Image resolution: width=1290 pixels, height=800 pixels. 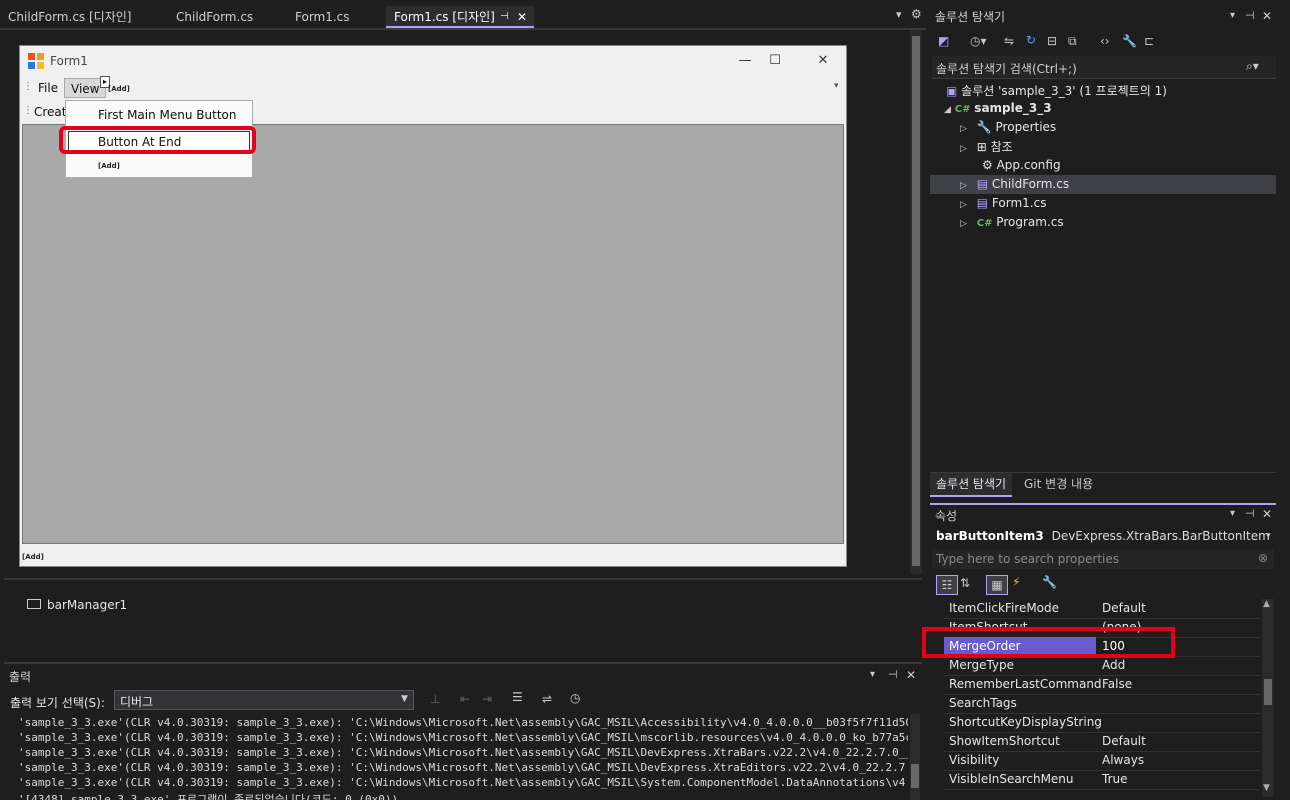 What do you see at coordinates (1014, 184) in the screenshot?
I see `tree-item-childform: ▷ ▤ ChildForm.cs` at bounding box center [1014, 184].